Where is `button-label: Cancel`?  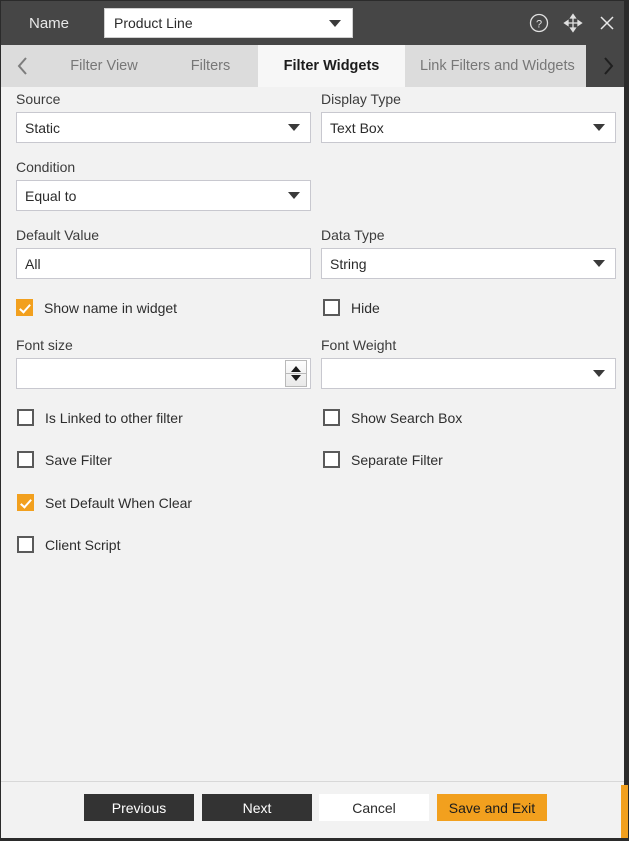 button-label: Cancel is located at coordinates (374, 807).